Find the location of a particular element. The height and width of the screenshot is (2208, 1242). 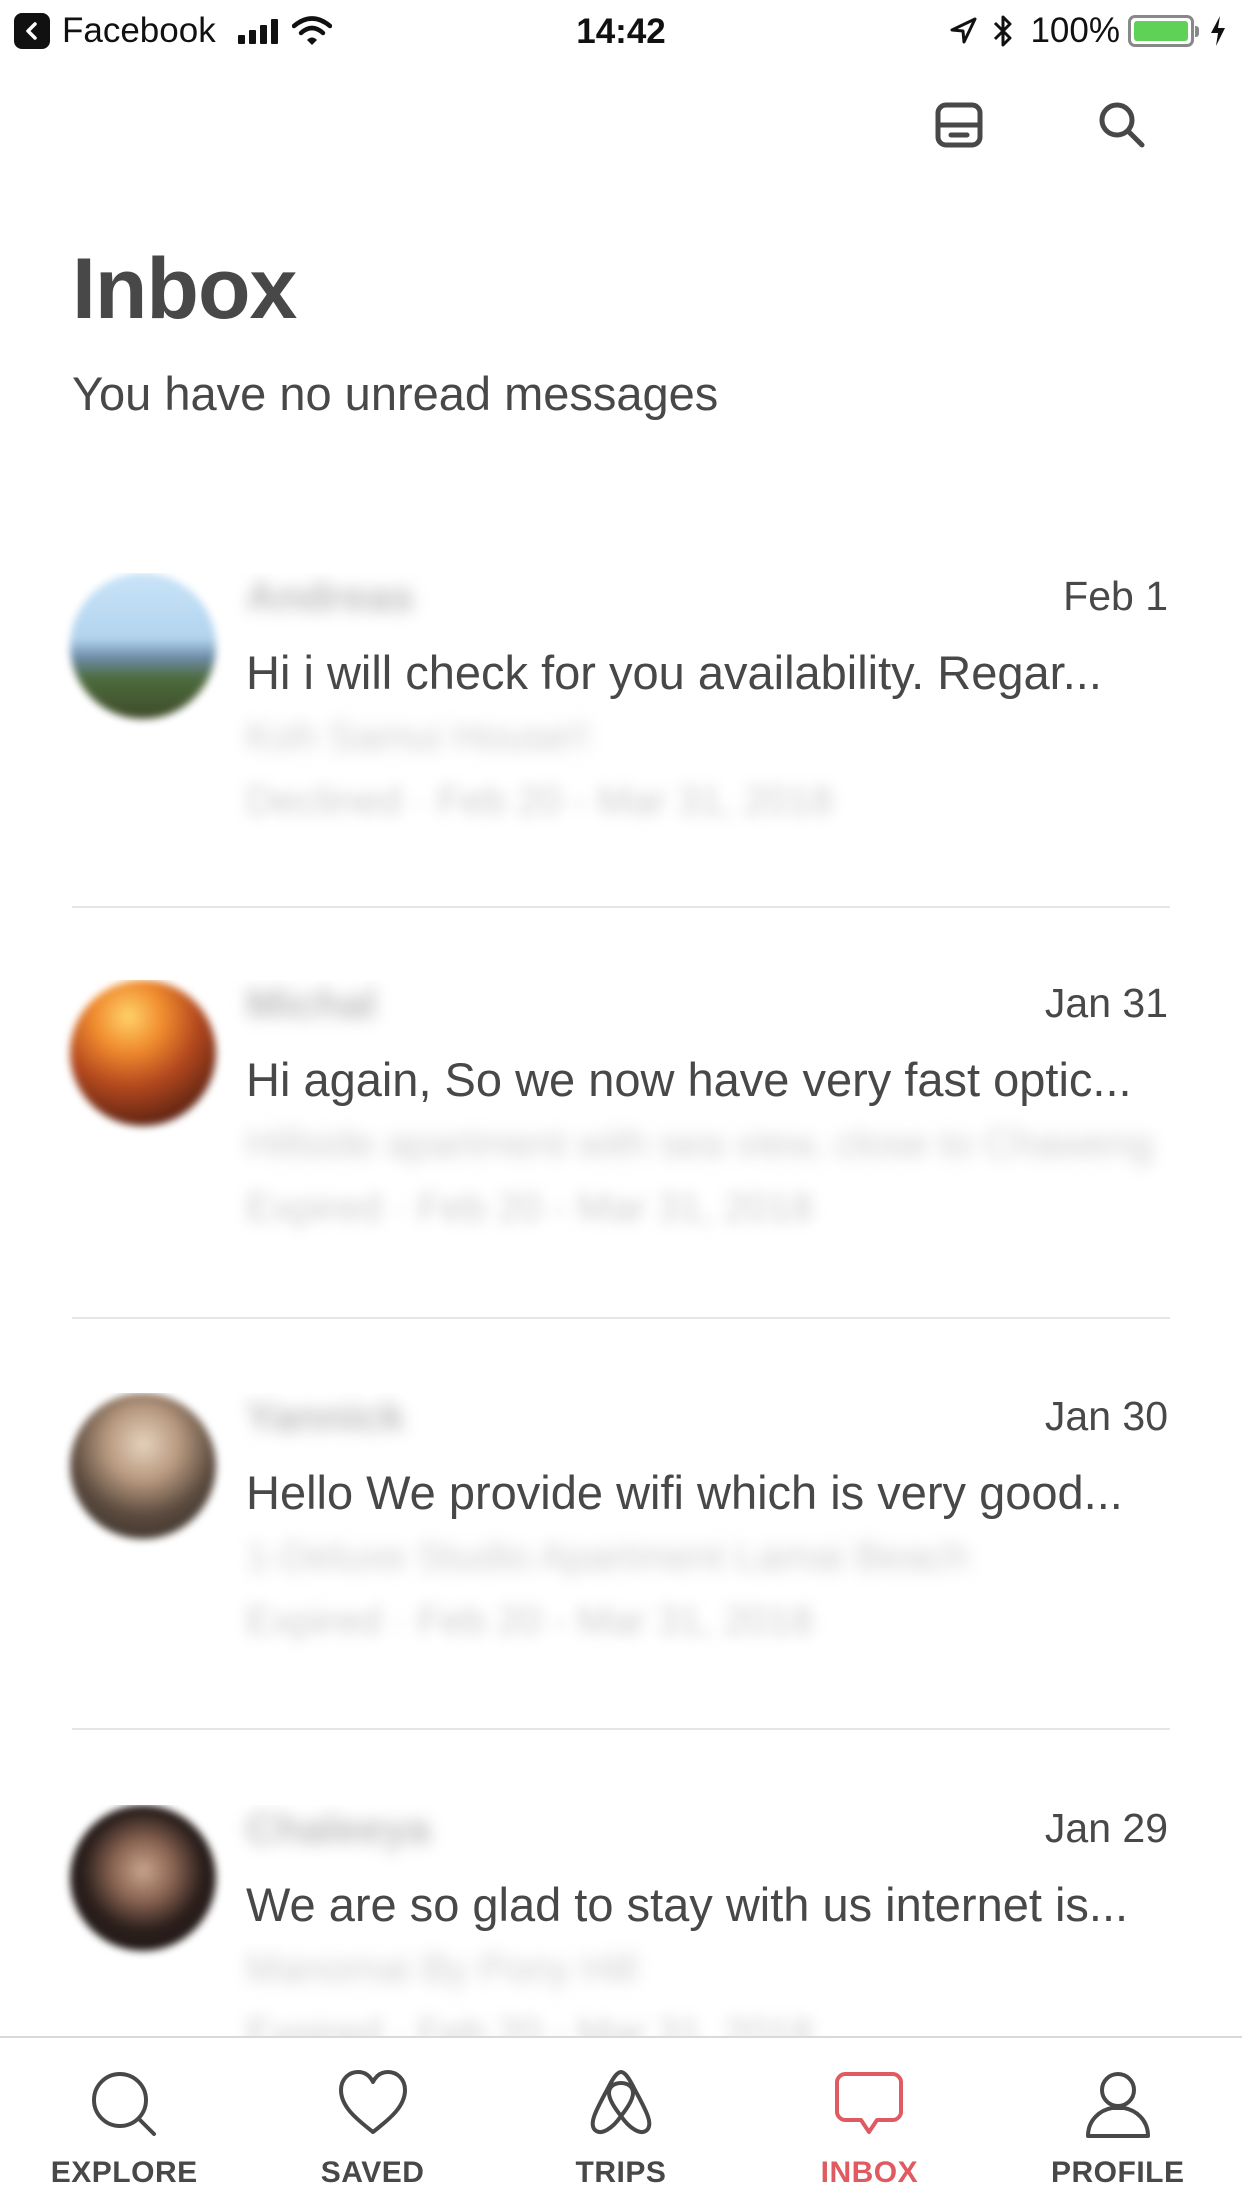

message-date: Jan 29 is located at coordinates (1106, 1828).